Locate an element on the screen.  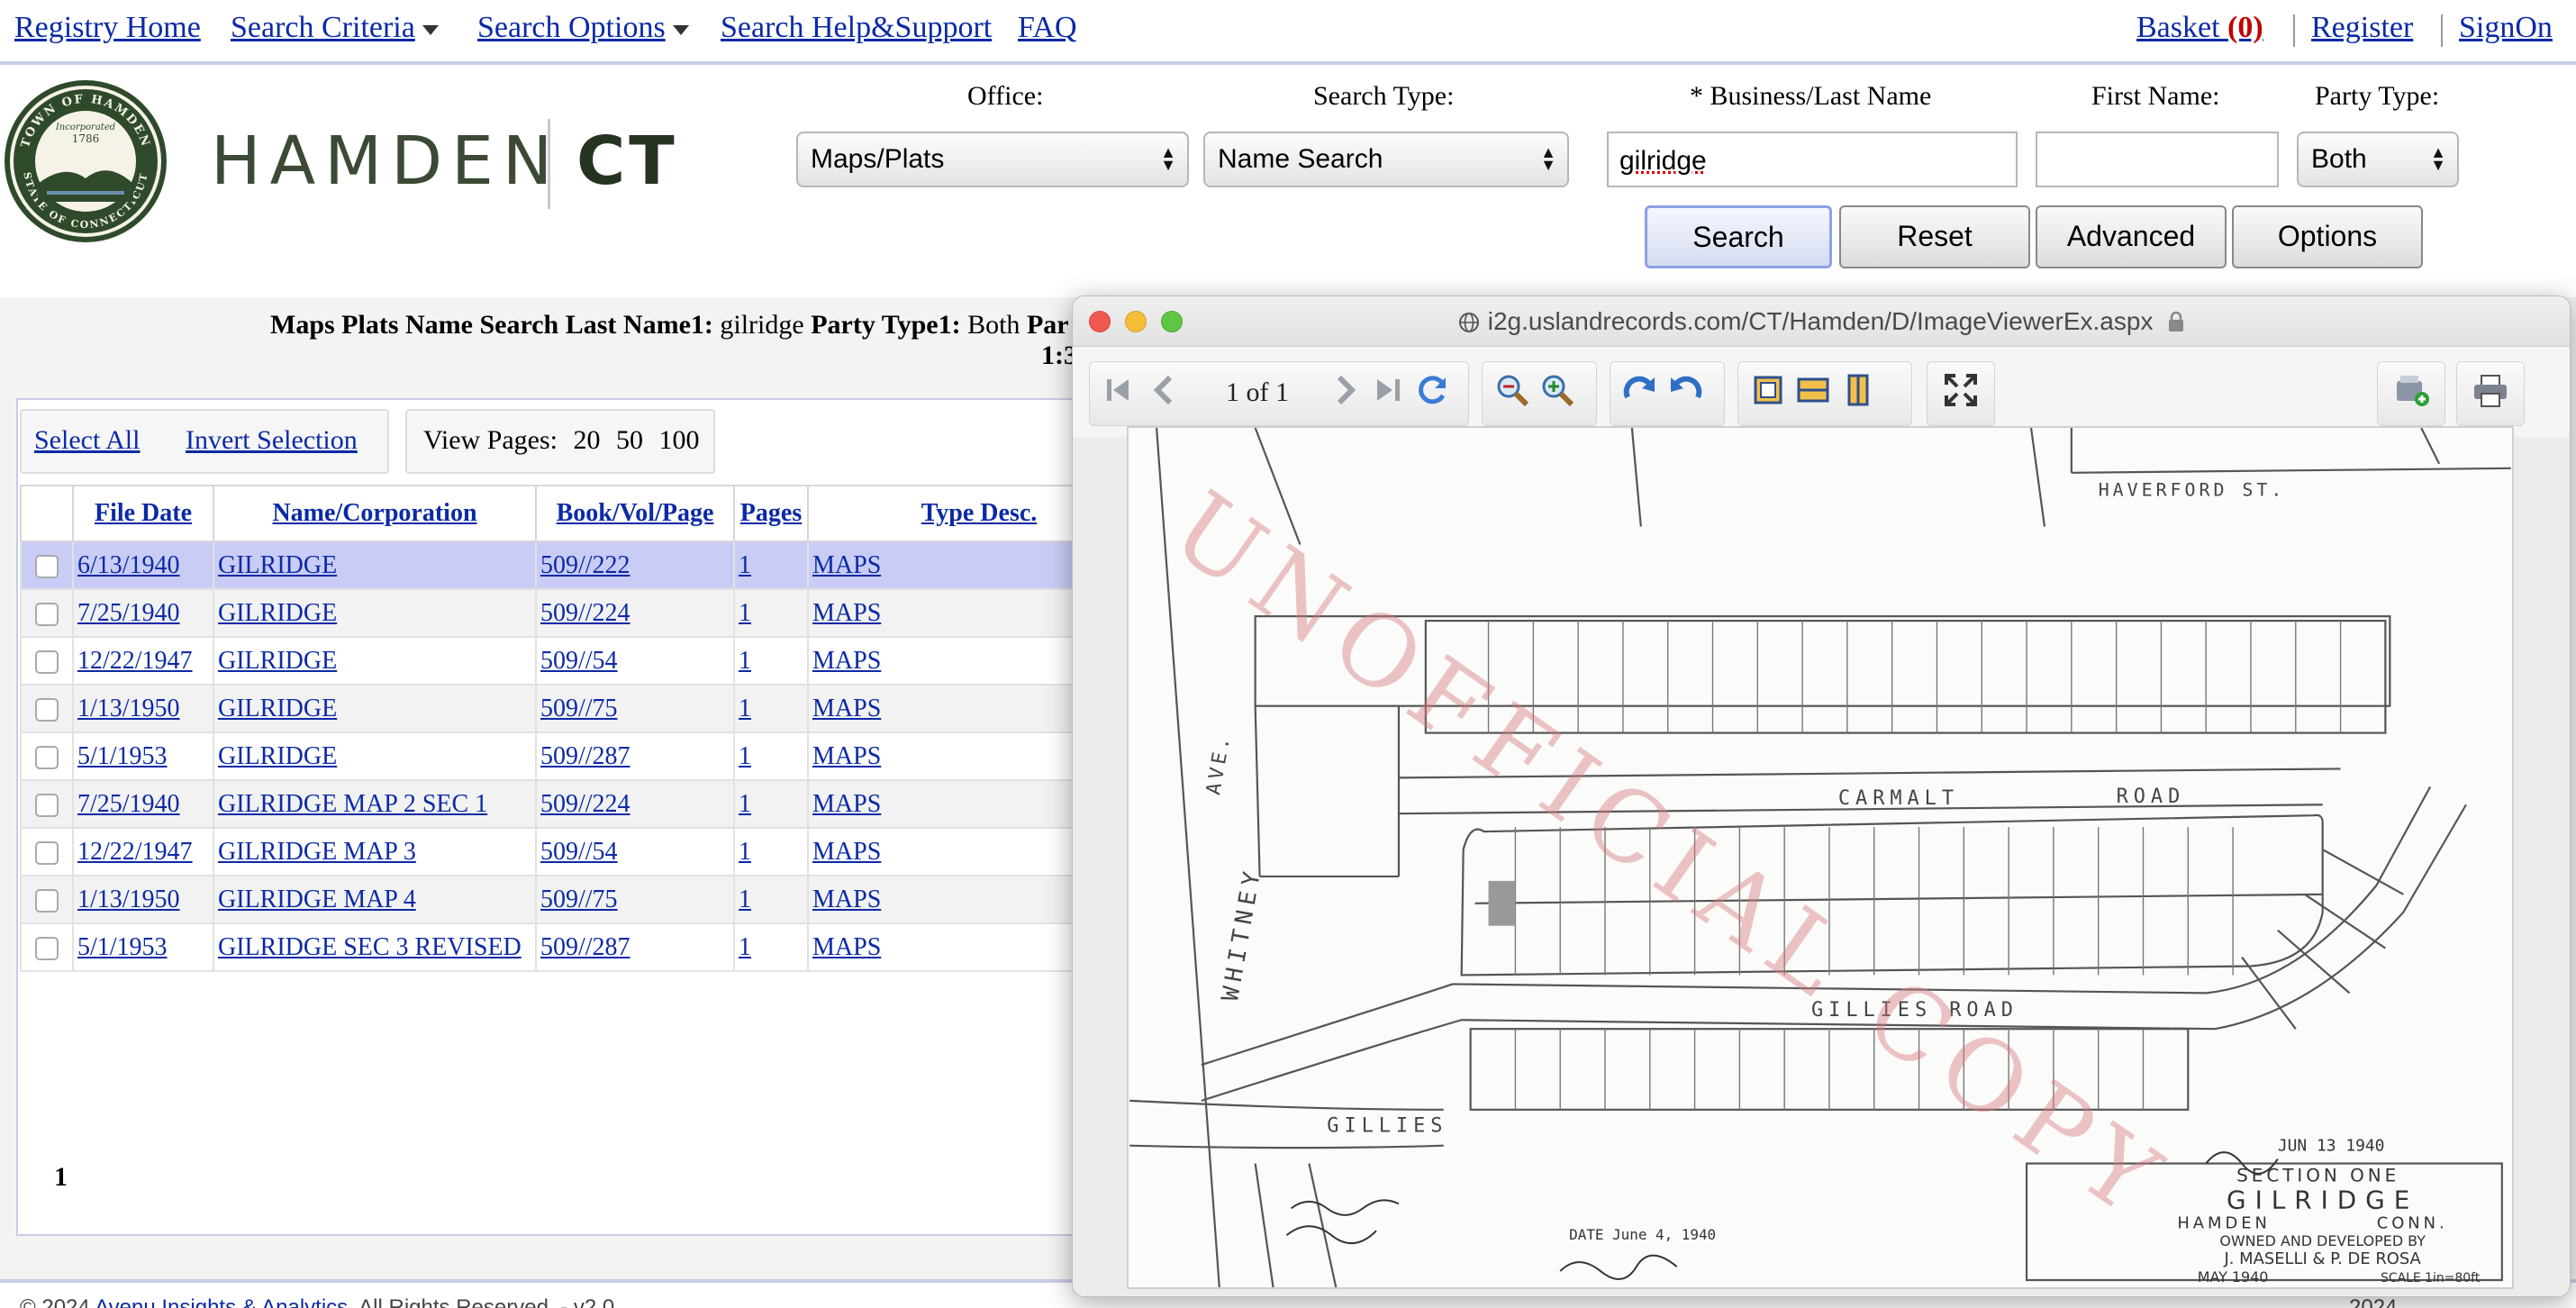
fit-width-icon is located at coordinates (1813, 390).